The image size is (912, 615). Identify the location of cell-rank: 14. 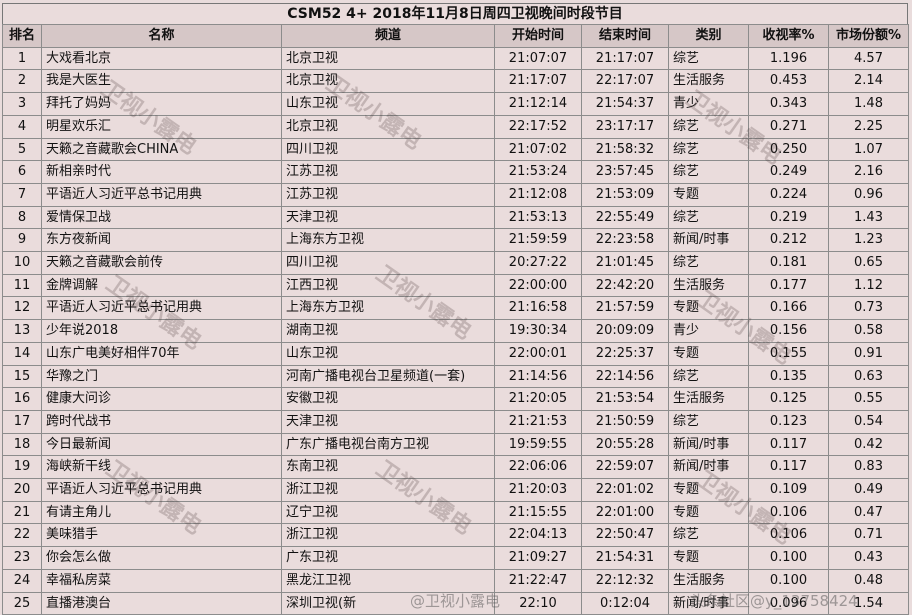
(22, 353).